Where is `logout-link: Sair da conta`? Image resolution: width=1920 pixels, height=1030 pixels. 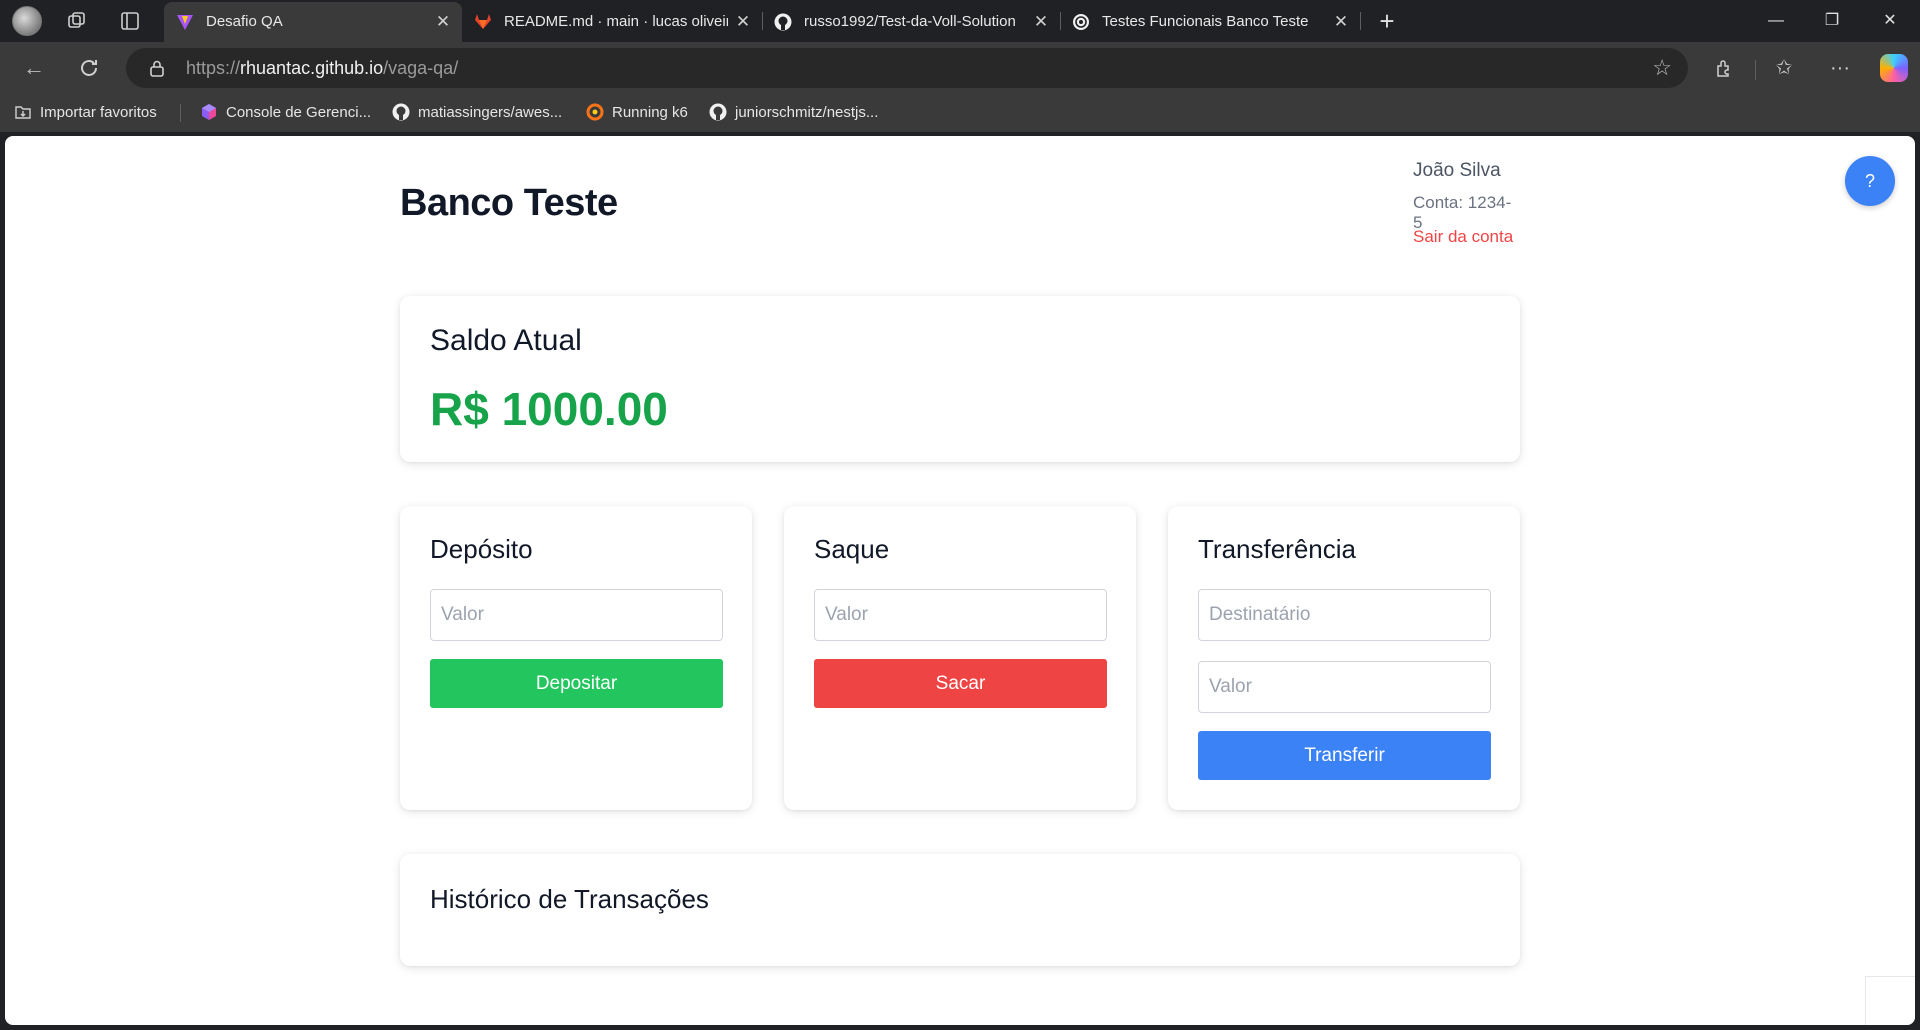 logout-link: Sair da conta is located at coordinates (1463, 237).